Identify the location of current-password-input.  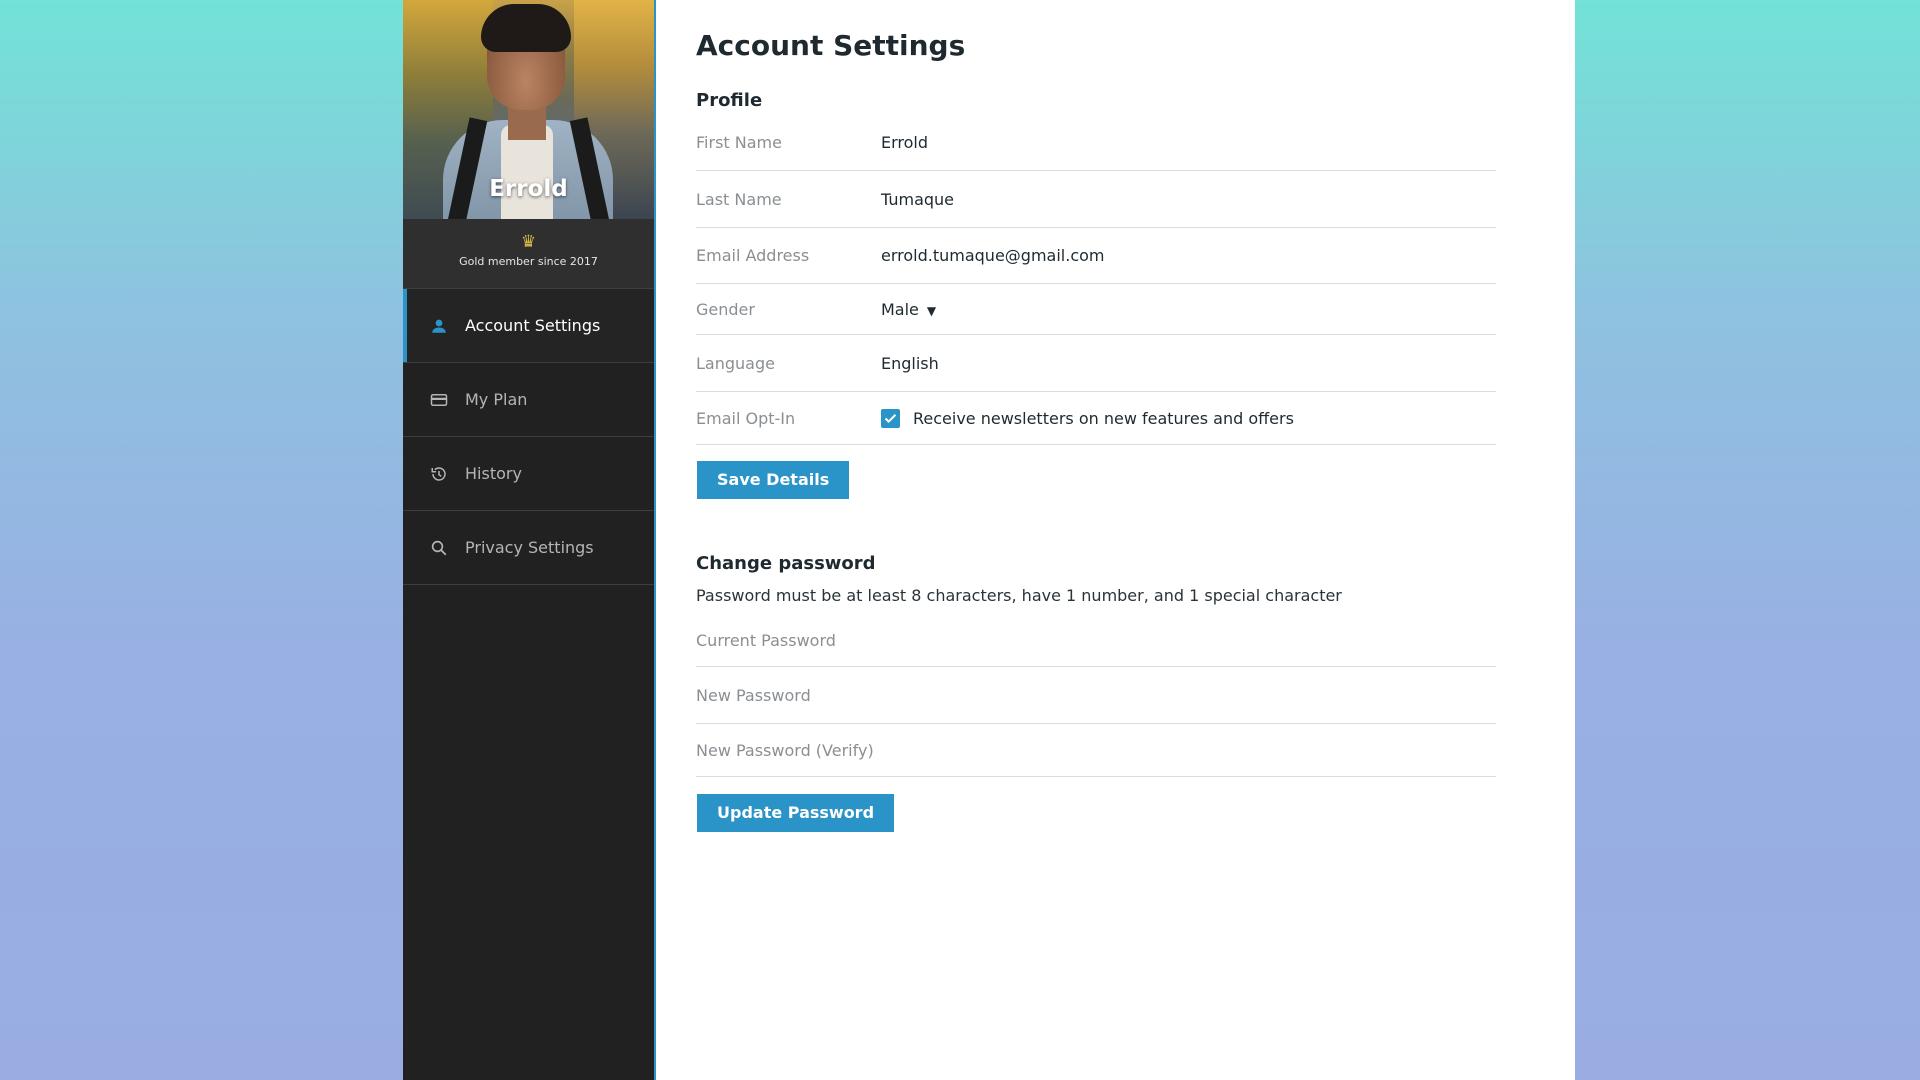
(1096, 640).